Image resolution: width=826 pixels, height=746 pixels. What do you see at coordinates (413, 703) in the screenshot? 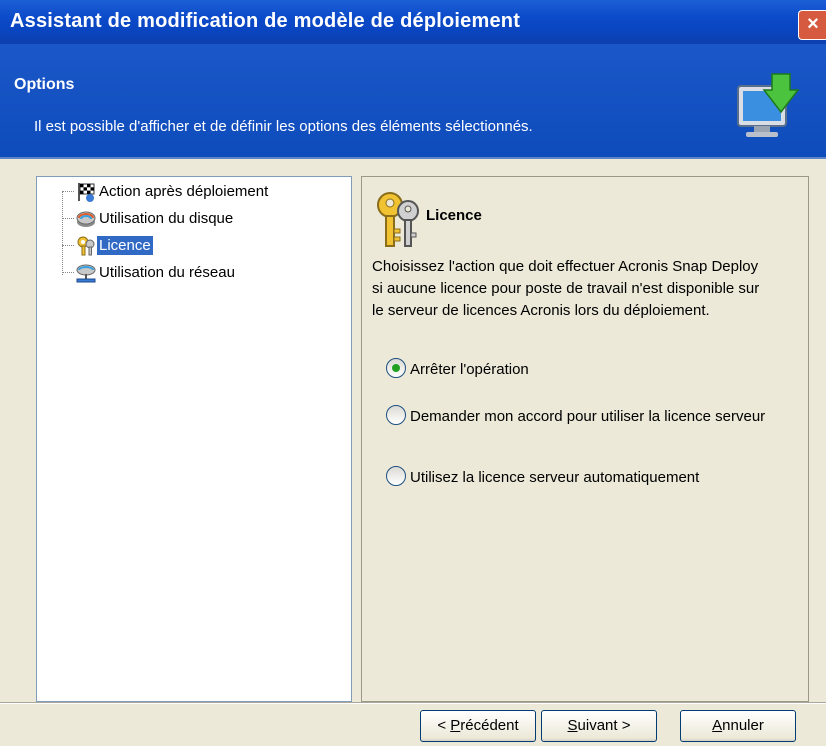
I see `footer-divider` at bounding box center [413, 703].